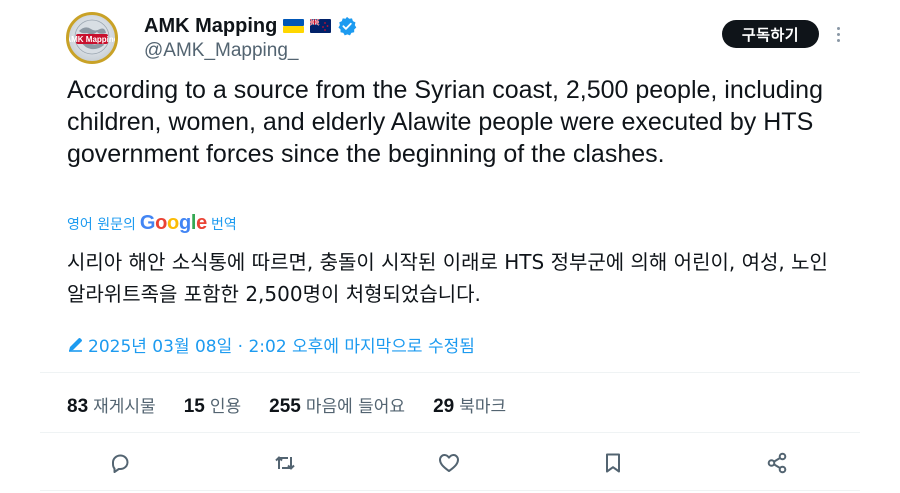  What do you see at coordinates (347, 26) in the screenshot?
I see `verified-badge-icon` at bounding box center [347, 26].